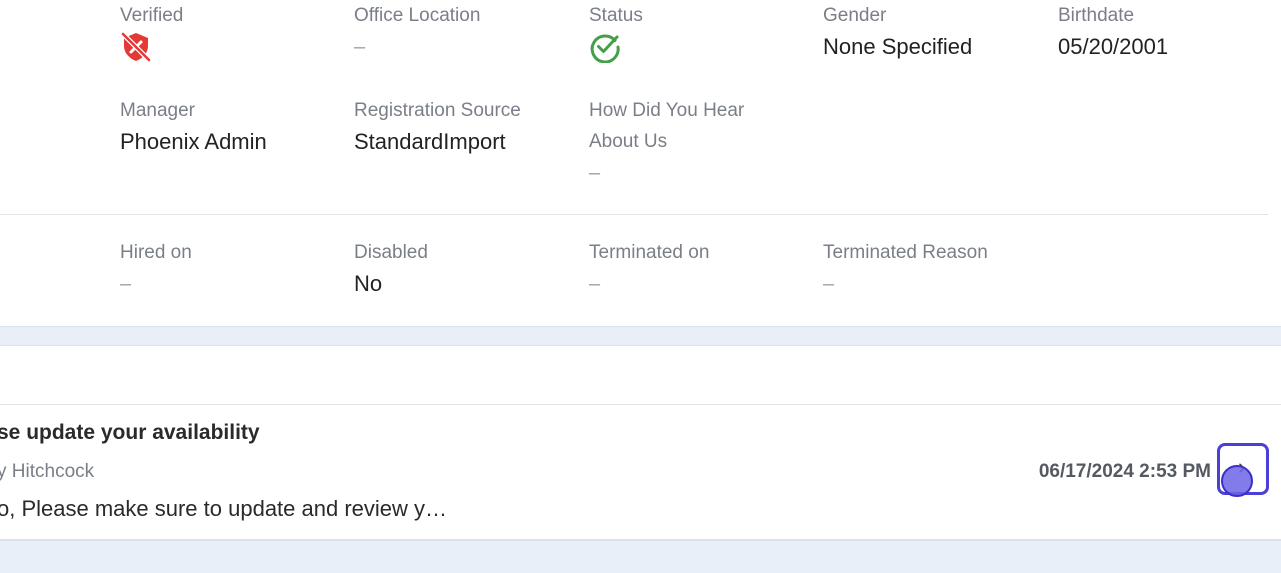 This screenshot has width=1281, height=573. What do you see at coordinates (464, 31) in the screenshot?
I see `office-location-field: Office Location –` at bounding box center [464, 31].